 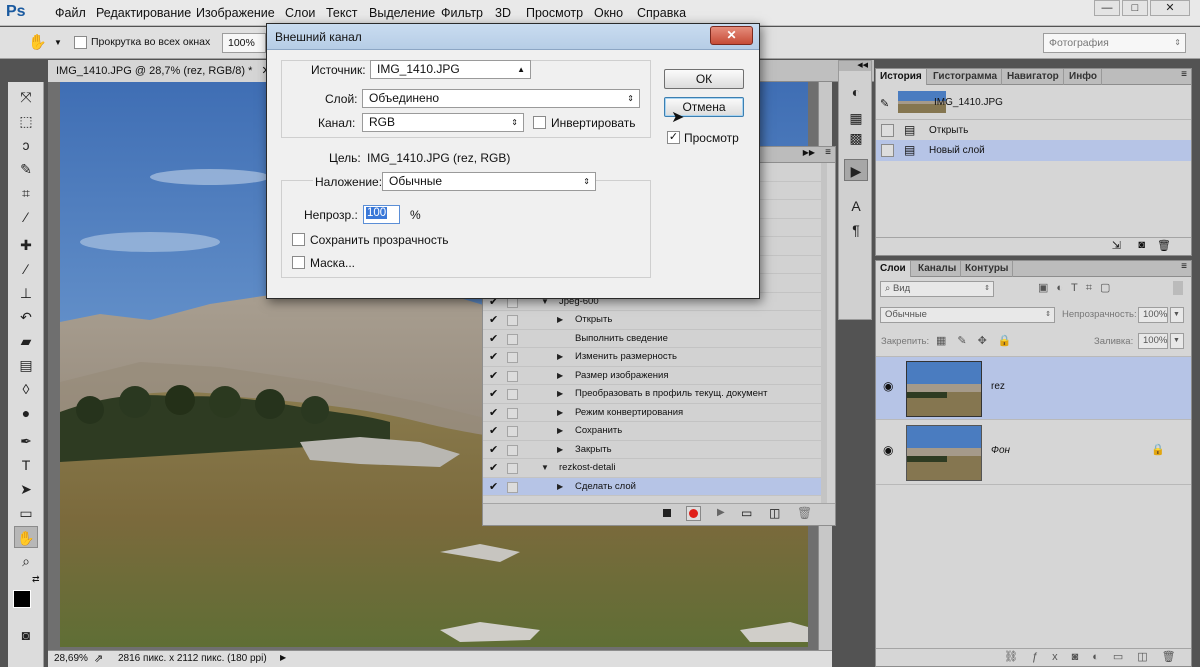 What do you see at coordinates (966, 77) in the screenshot?
I see `tab-histogram: Гистограмма` at bounding box center [966, 77].